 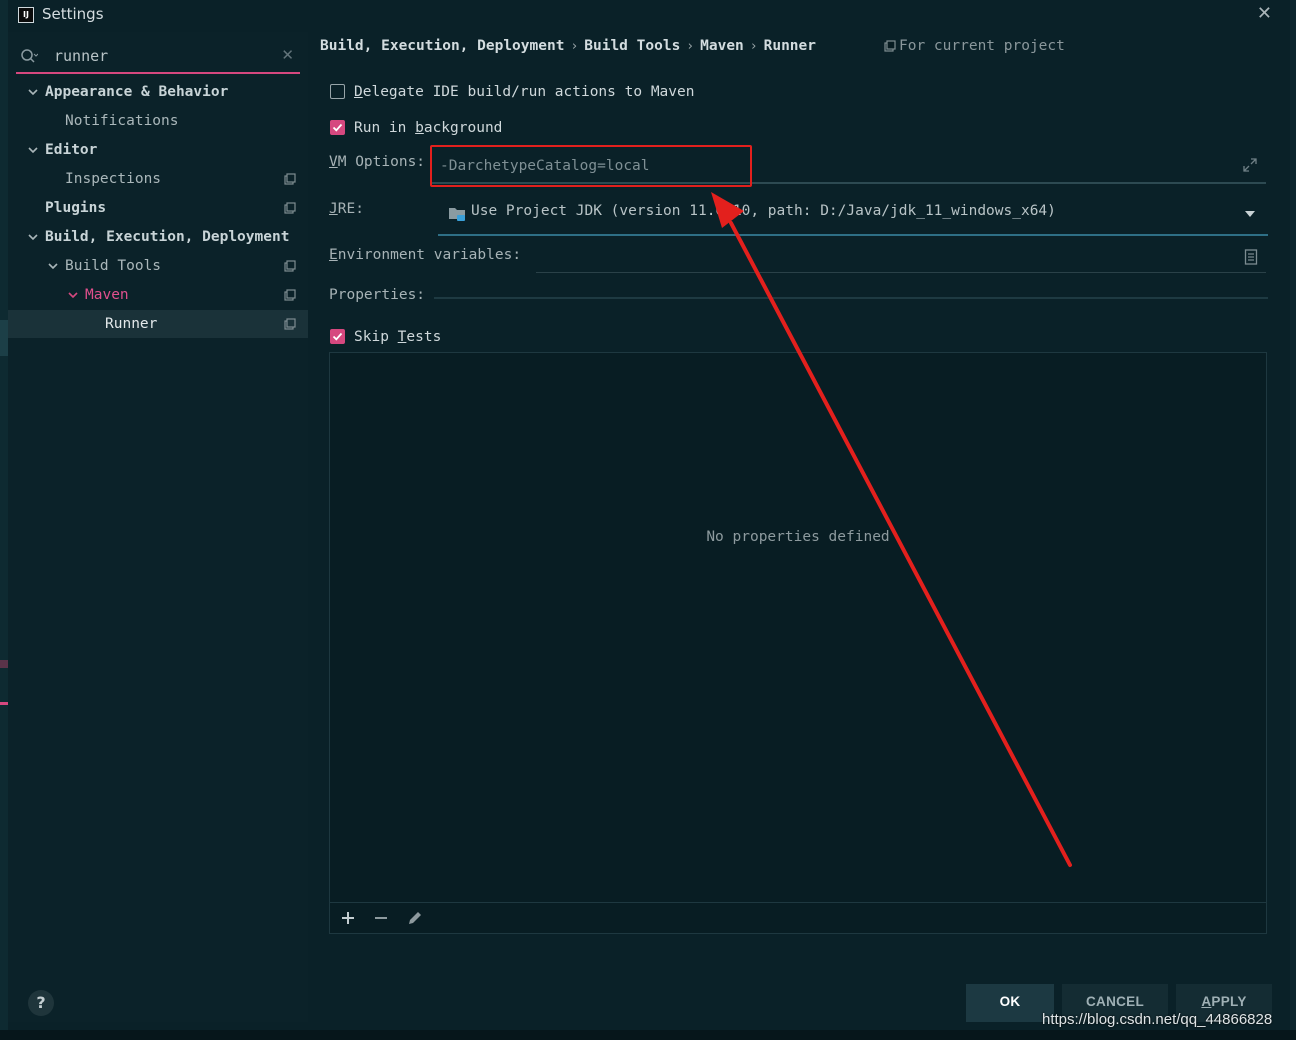 What do you see at coordinates (415, 918) in the screenshot?
I see `edit-icon` at bounding box center [415, 918].